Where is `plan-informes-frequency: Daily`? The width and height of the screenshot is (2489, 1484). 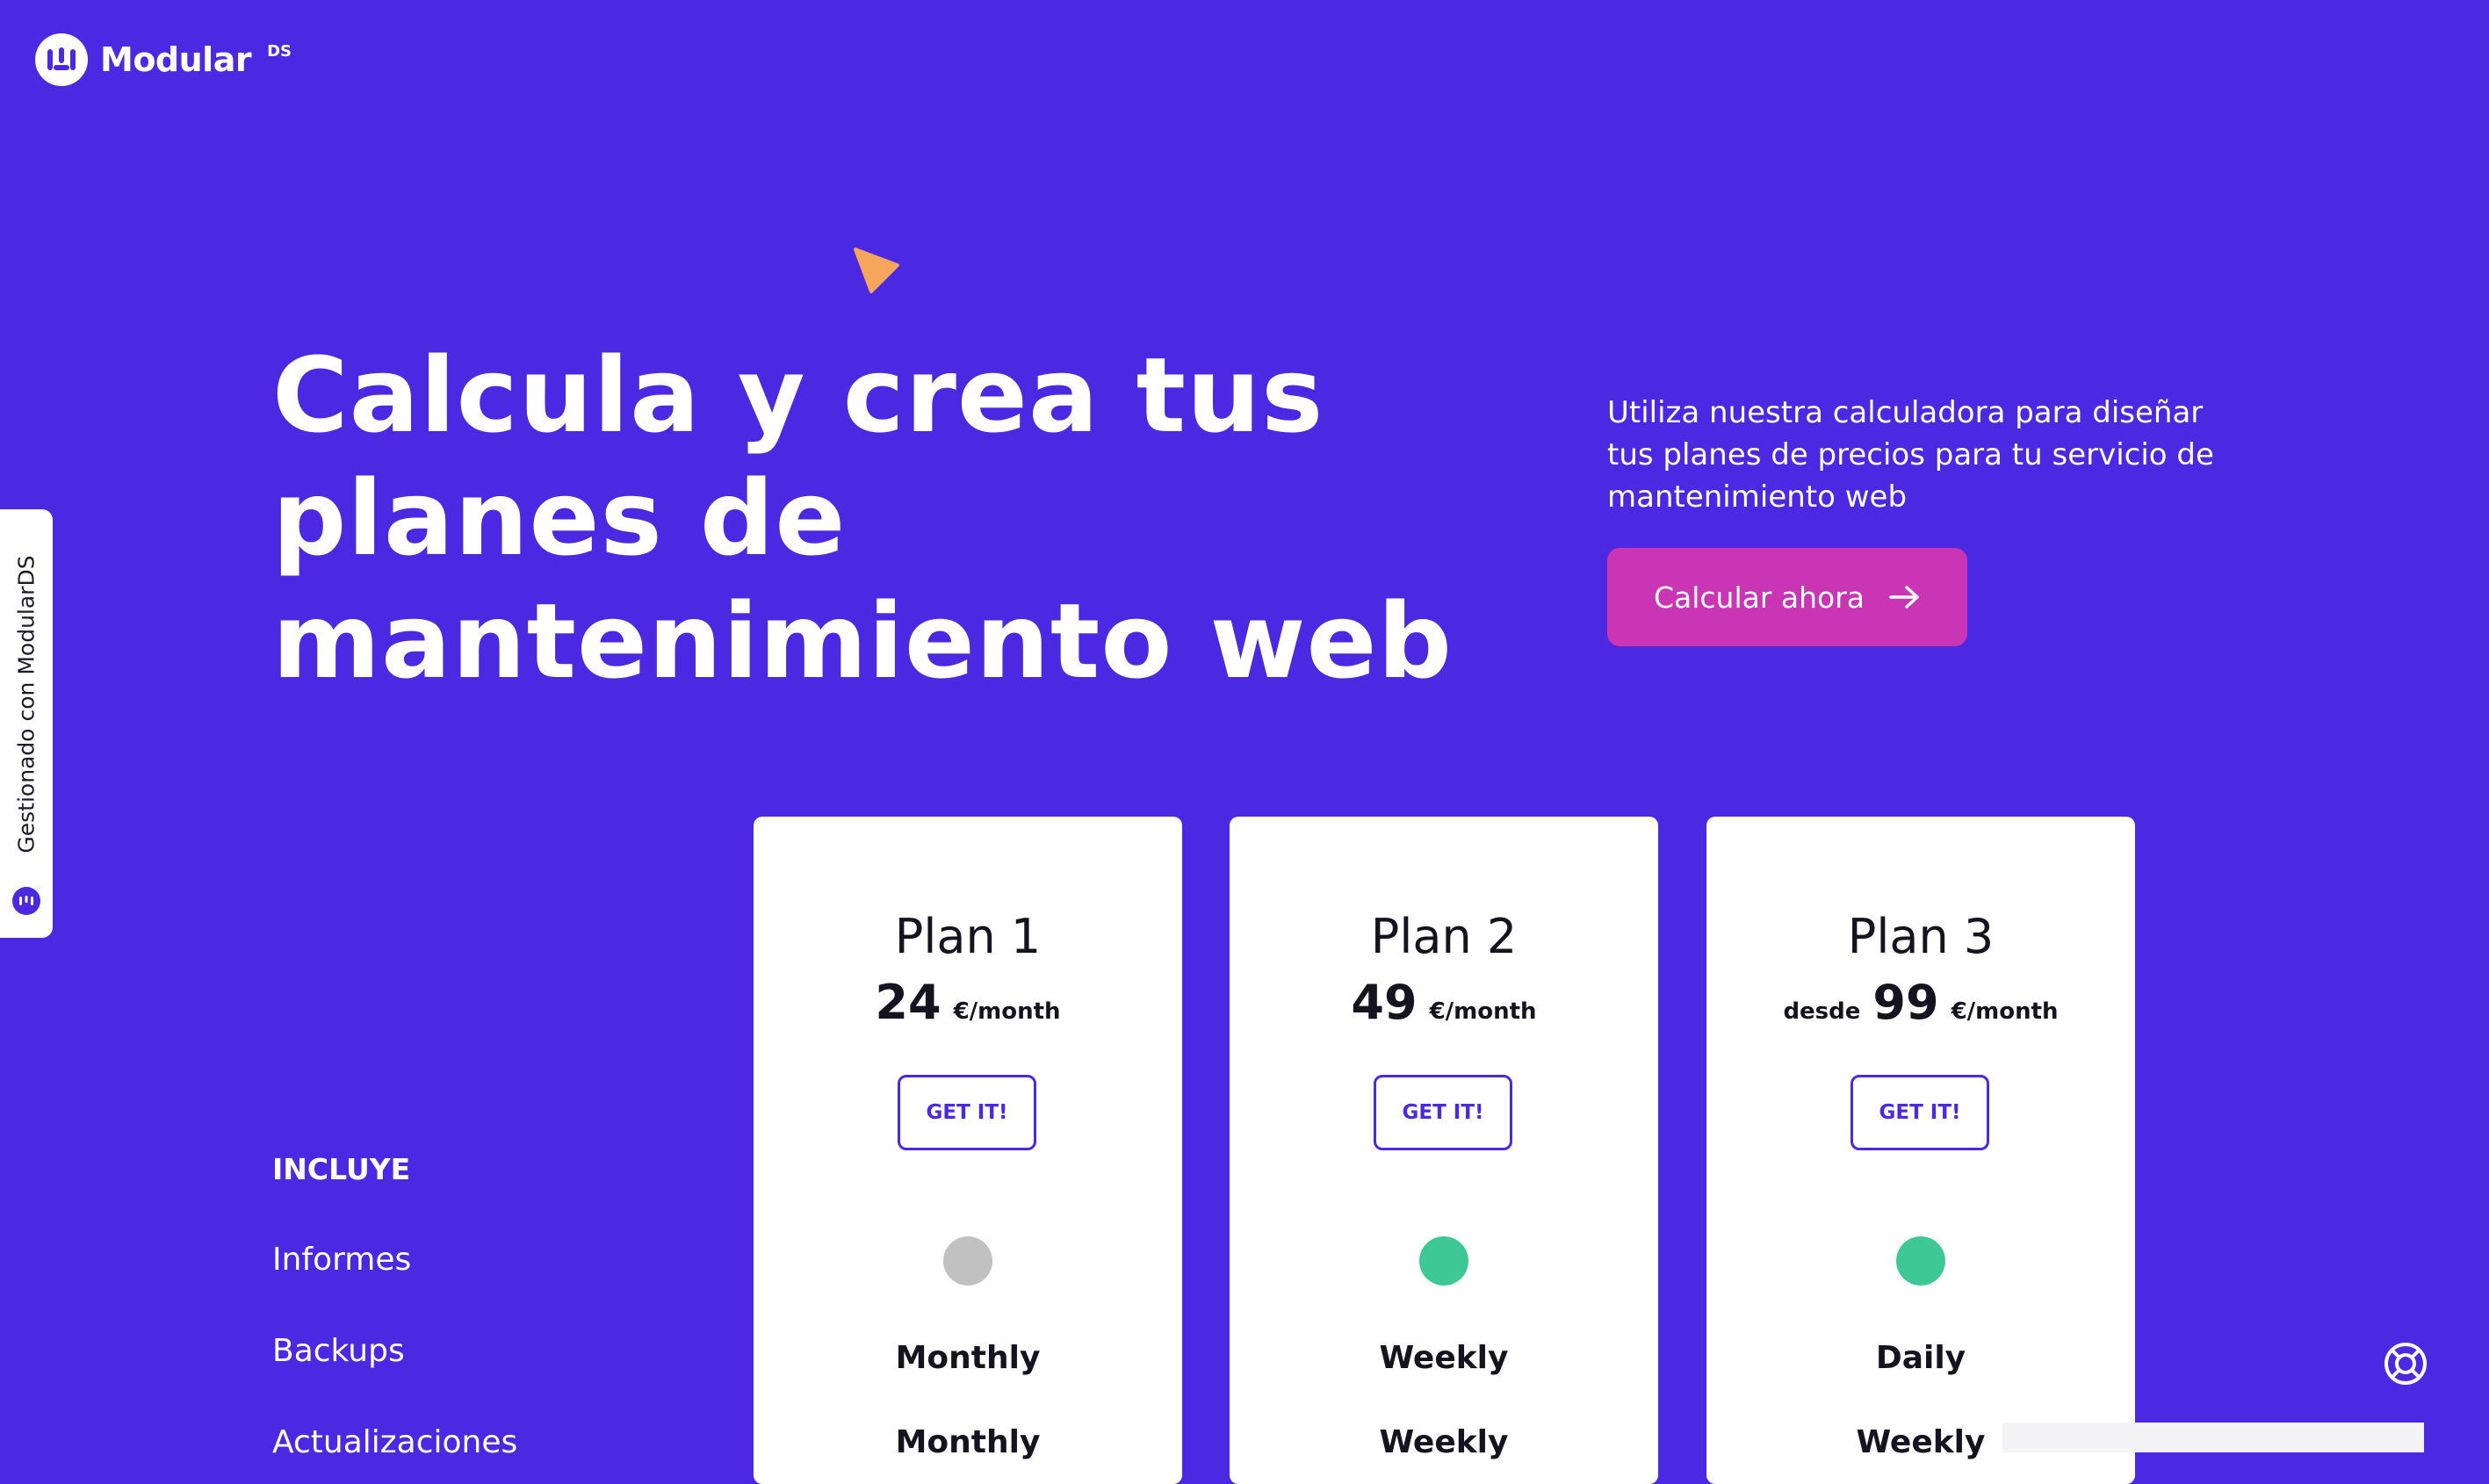 plan-informes-frequency: Daily is located at coordinates (1921, 1358).